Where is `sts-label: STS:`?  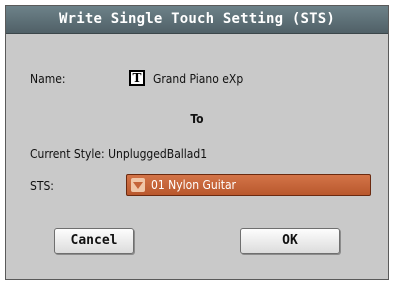 sts-label: STS: is located at coordinates (42, 186).